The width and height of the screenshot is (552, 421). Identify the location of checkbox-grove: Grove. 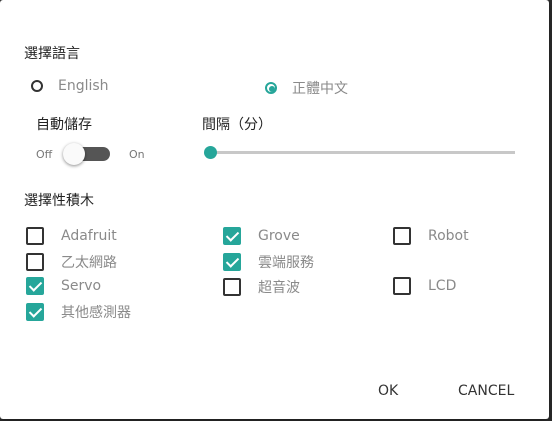
(261, 236).